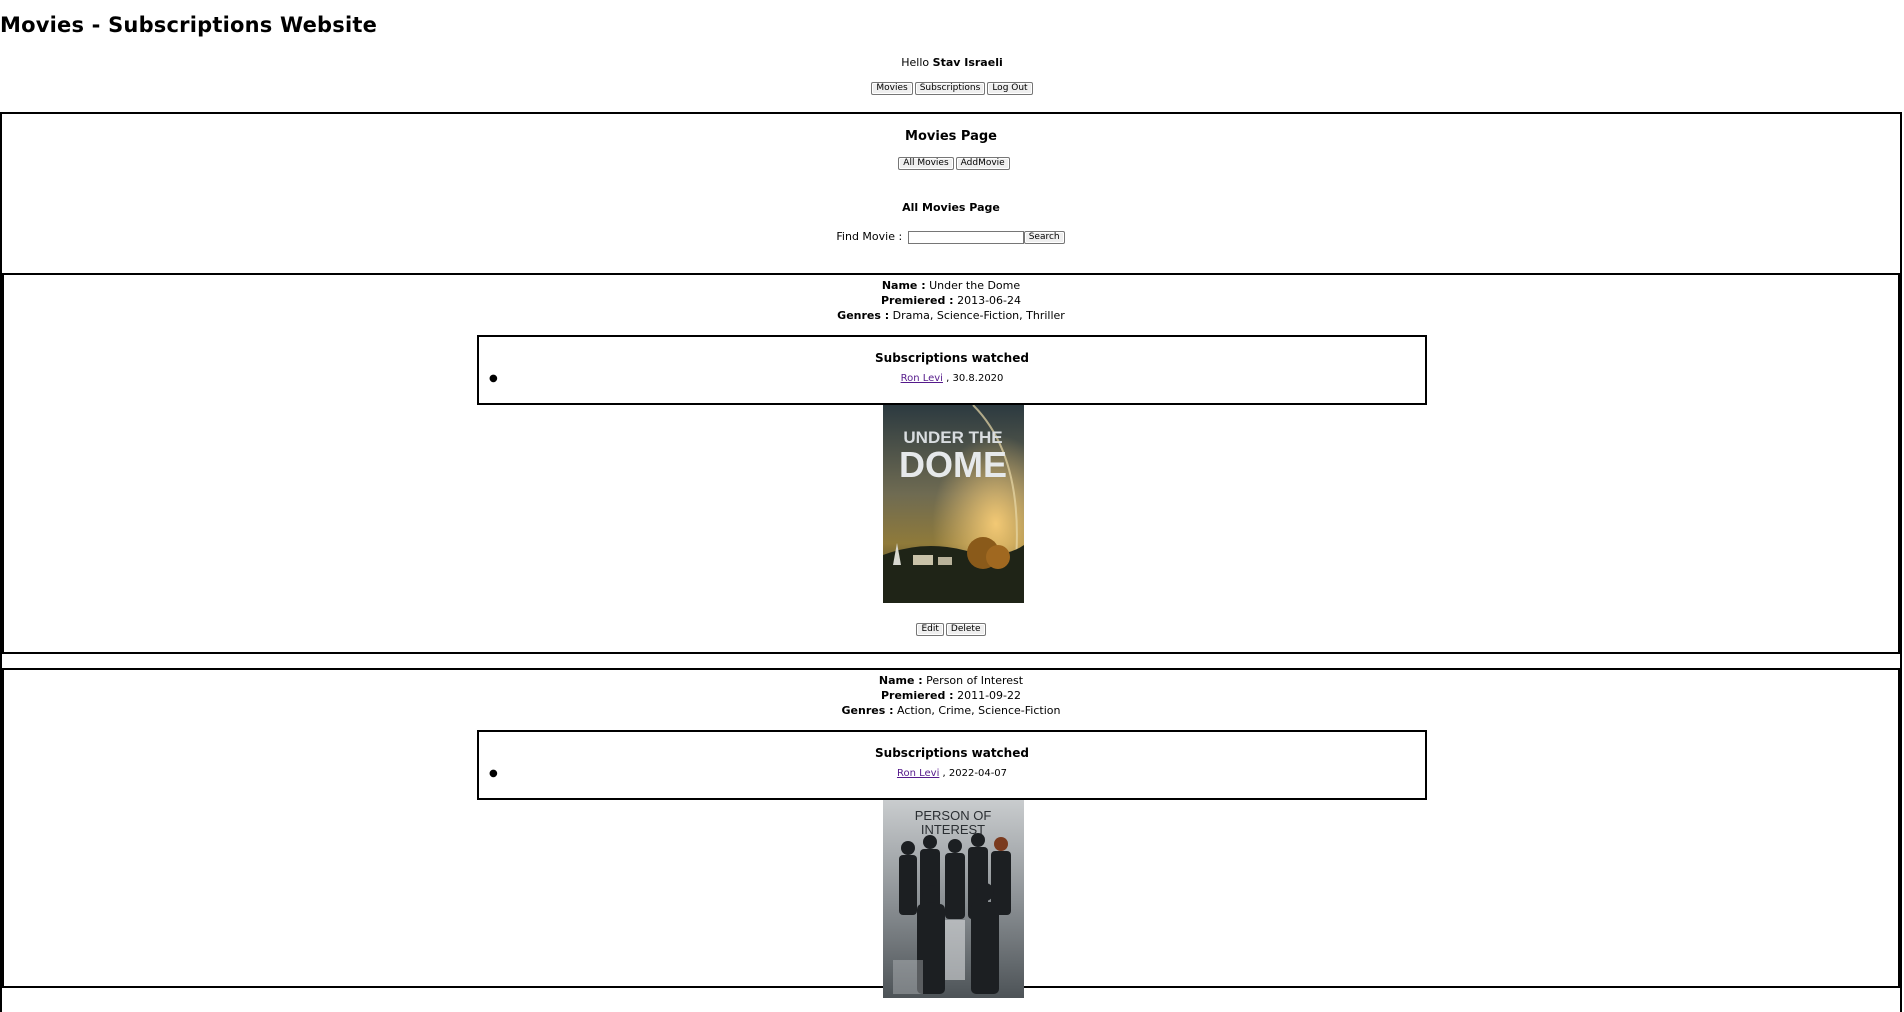 This screenshot has width=1904, height=1012. What do you see at coordinates (892, 88) in the screenshot?
I see `movies-nav-button: Movies` at bounding box center [892, 88].